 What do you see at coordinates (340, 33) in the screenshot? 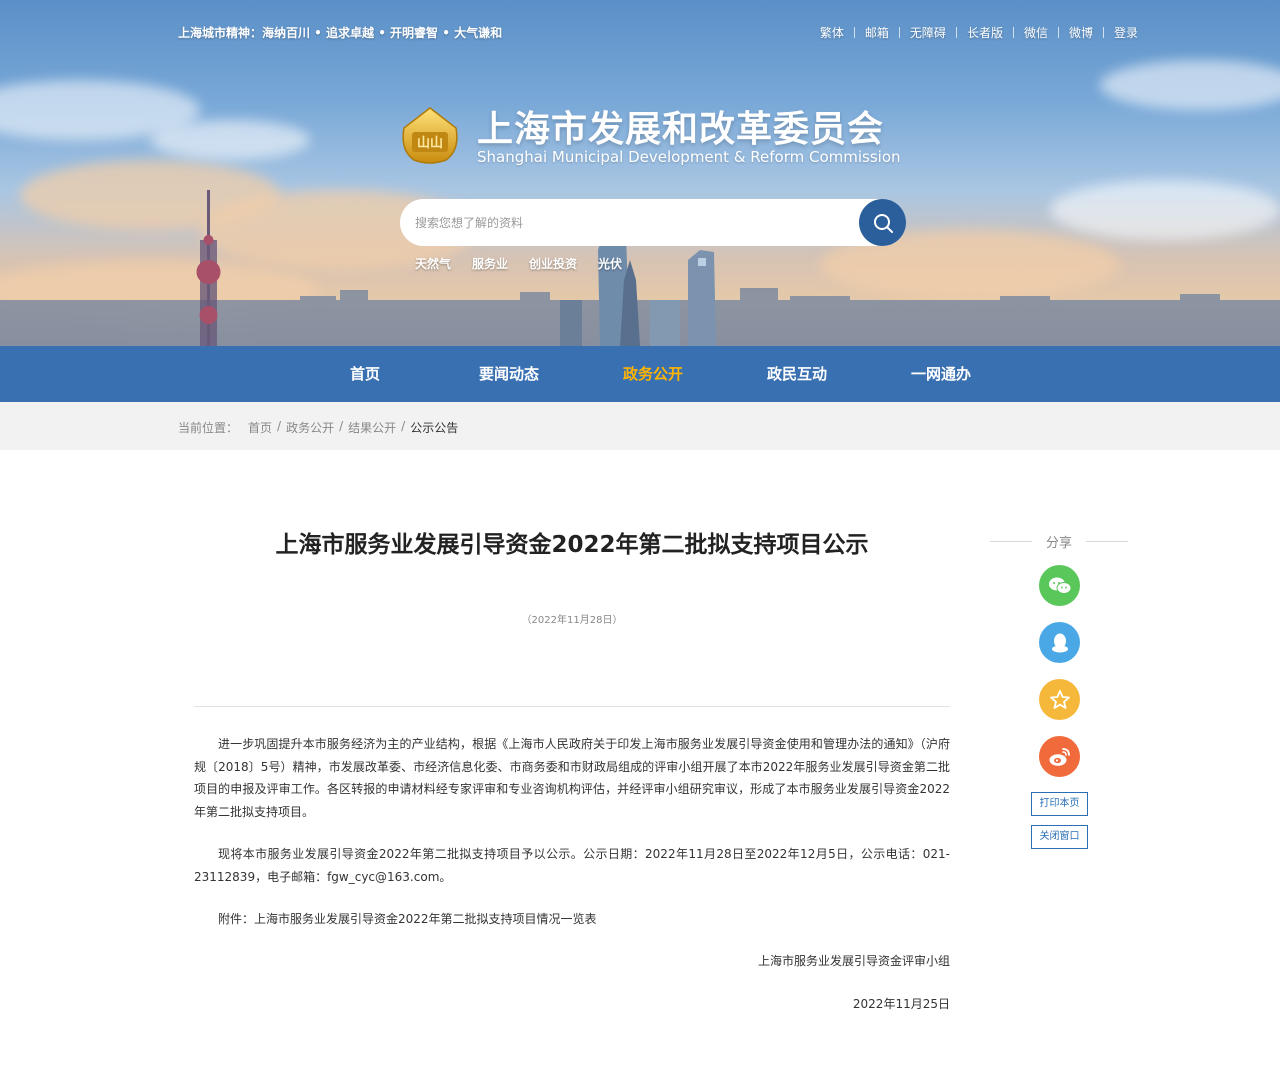
I see `city-slogan: 上海城市精神：海纳百川 • 追求卓越 • 开明睿智 • 大气谦和` at bounding box center [340, 33].